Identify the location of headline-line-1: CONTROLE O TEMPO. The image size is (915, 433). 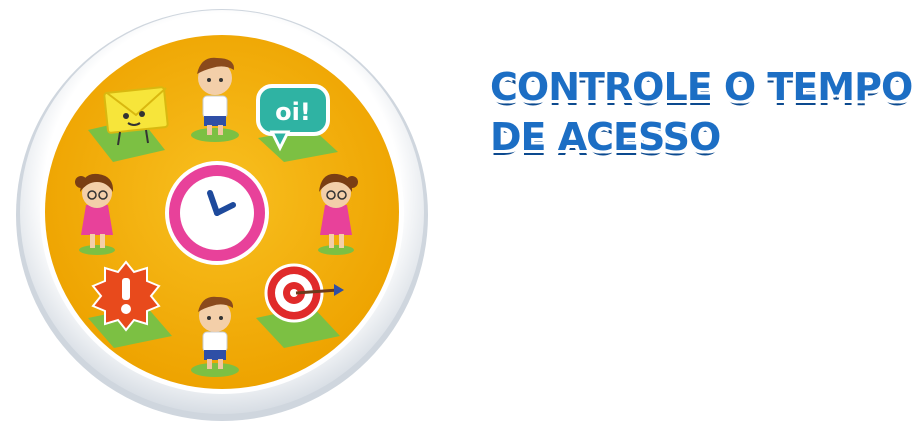
(701, 87).